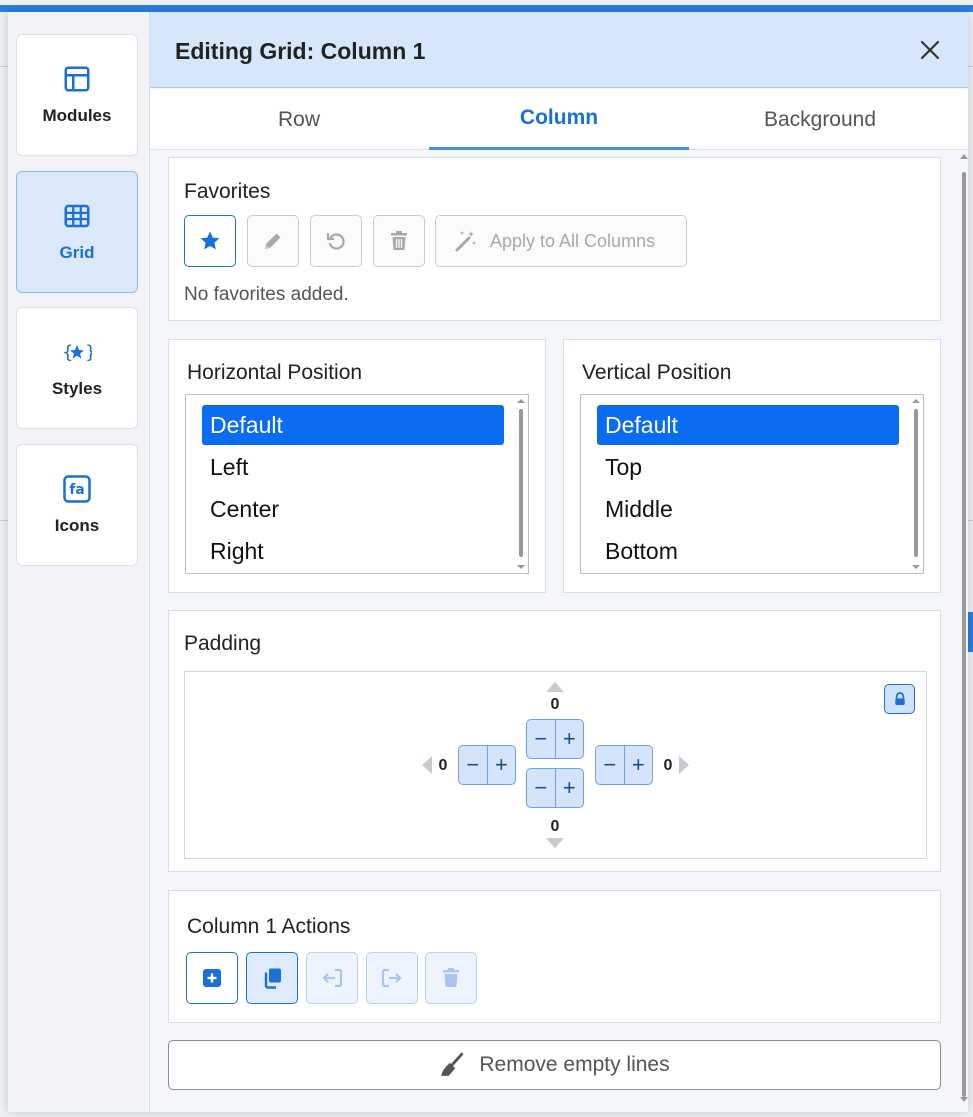 This screenshot has height=1117, width=973. I want to click on magic-wand-icon, so click(465, 241).